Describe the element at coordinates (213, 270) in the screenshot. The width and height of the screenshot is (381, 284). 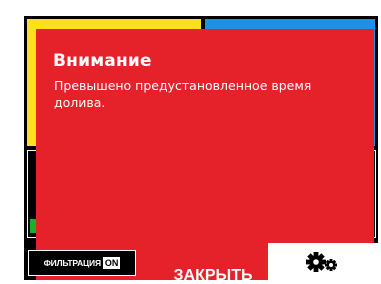
I see `close-button: ЗАКРЫТЬ` at that location.